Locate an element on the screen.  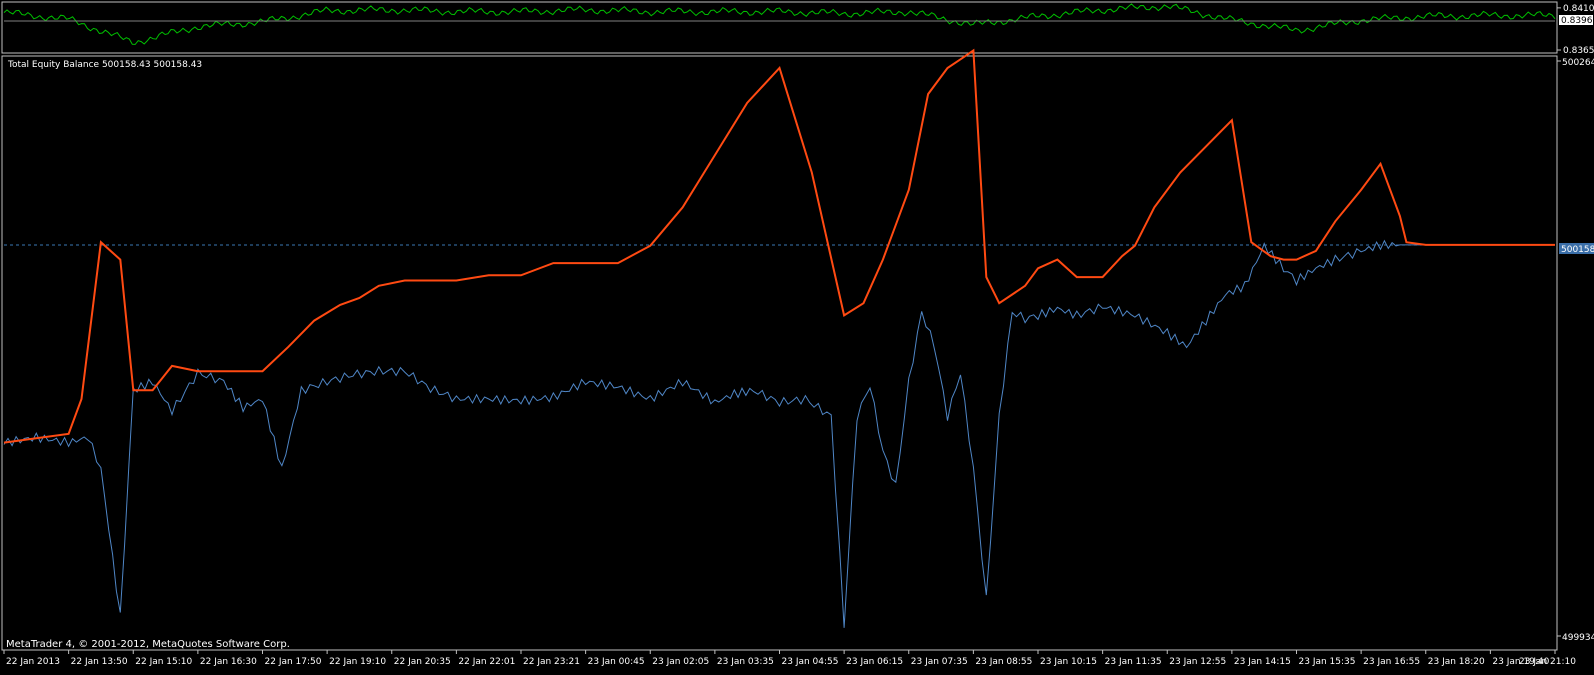
time-axis-tick-label: 23 Jan 06:15 is located at coordinates (874, 662).